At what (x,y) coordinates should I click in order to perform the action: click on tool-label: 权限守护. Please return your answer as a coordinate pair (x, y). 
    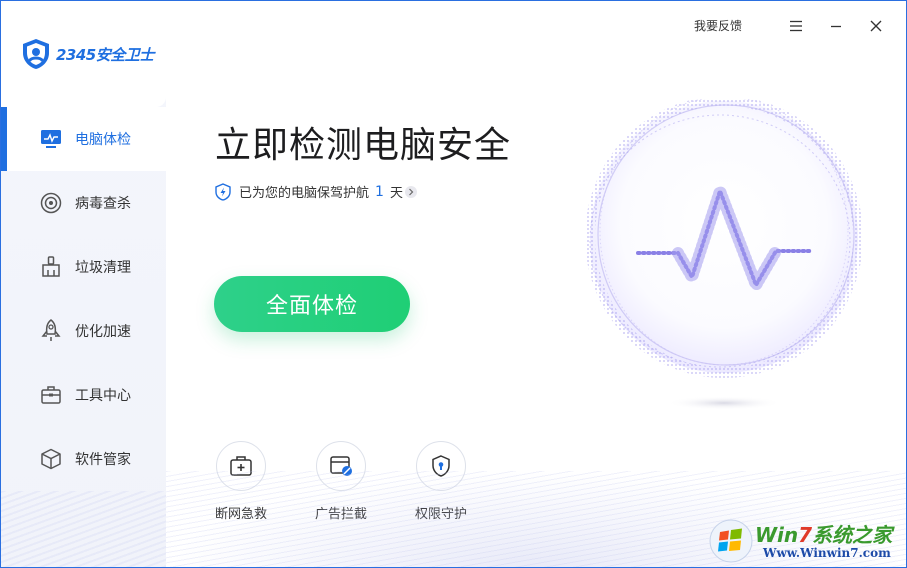
    Looking at the image, I should click on (440, 514).